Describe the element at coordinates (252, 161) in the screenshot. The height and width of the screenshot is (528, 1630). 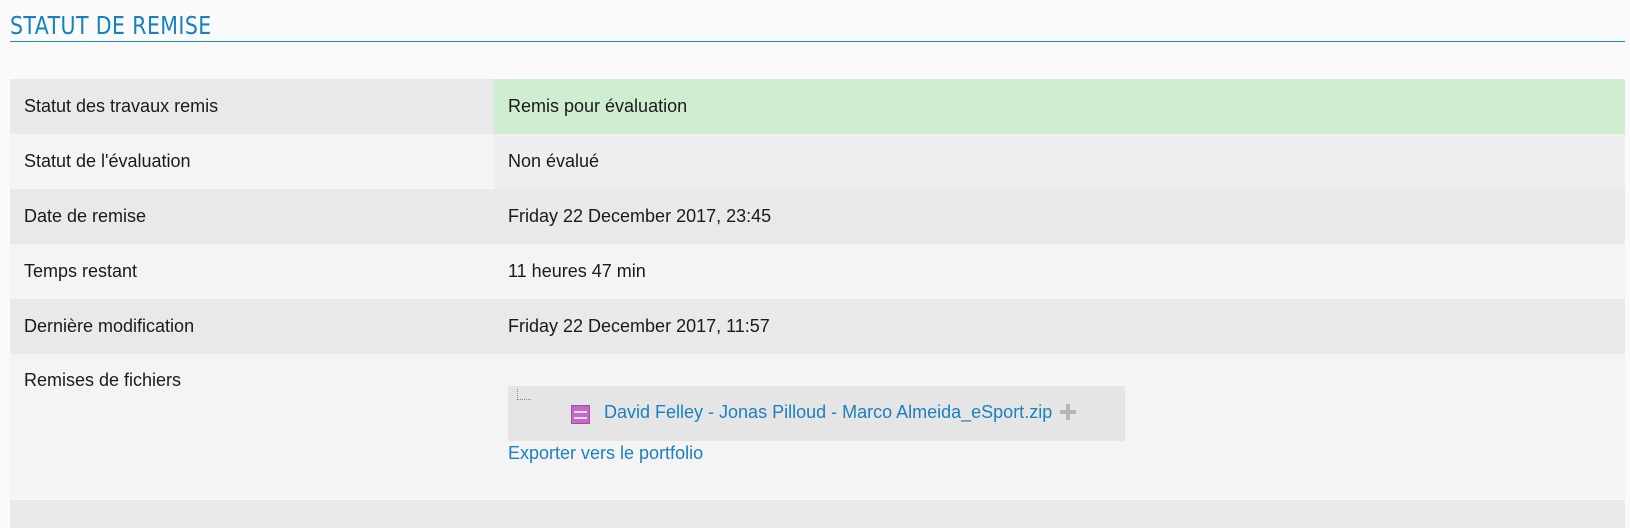
I see `grading-status-label: Statut de l'évaluation` at that location.